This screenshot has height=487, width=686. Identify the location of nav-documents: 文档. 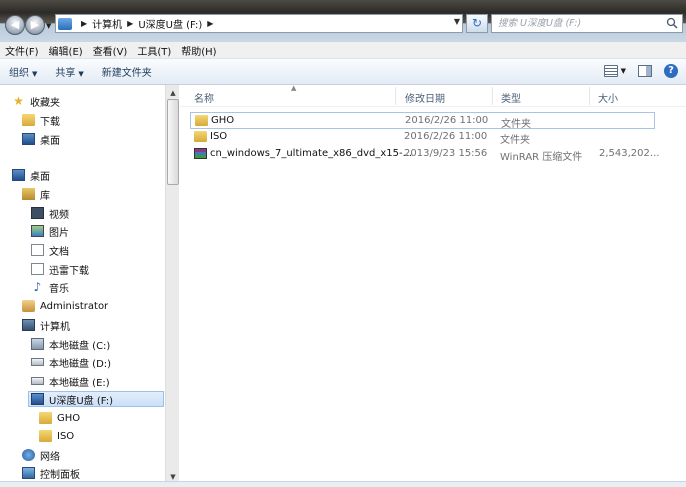
(50, 250).